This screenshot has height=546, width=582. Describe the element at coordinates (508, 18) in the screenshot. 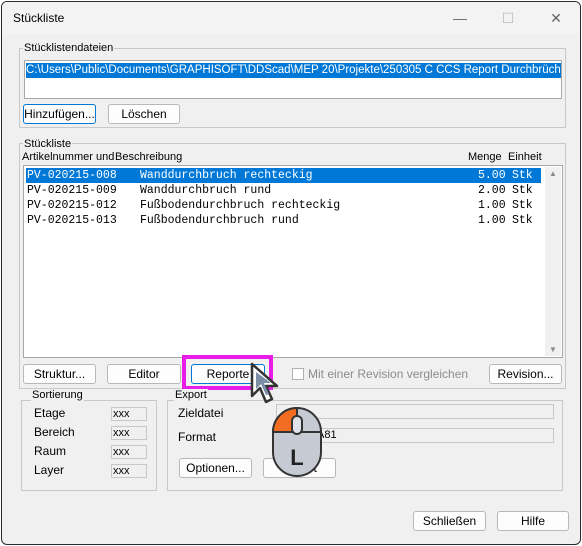

I see `maximize-icon: ☐` at that location.